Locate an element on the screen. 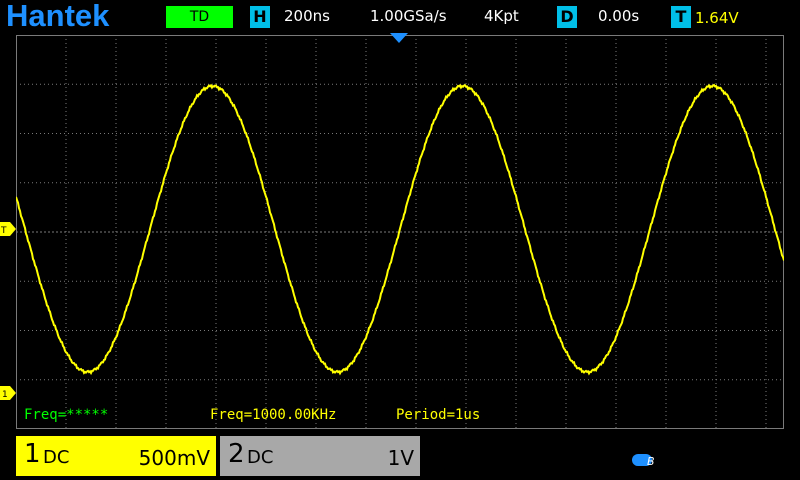 This screenshot has width=800, height=480. trigger-marker-label: T is located at coordinates (3, 231).